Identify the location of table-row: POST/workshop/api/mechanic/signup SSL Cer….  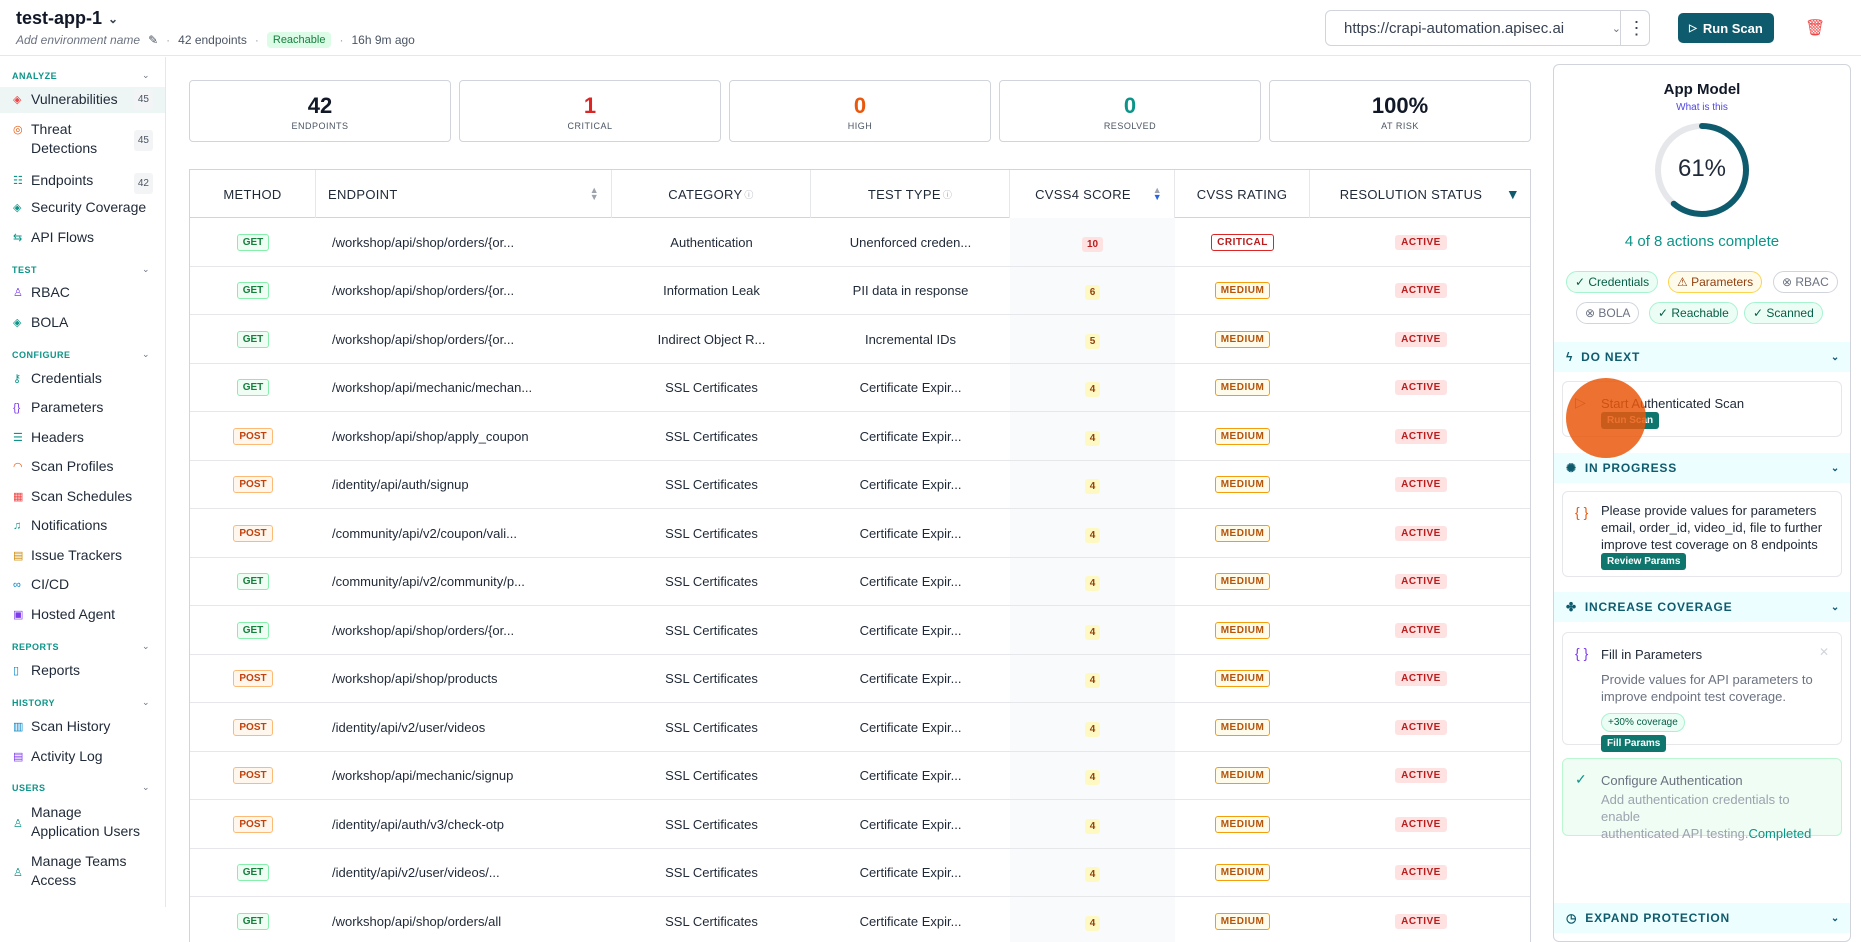
(860, 776).